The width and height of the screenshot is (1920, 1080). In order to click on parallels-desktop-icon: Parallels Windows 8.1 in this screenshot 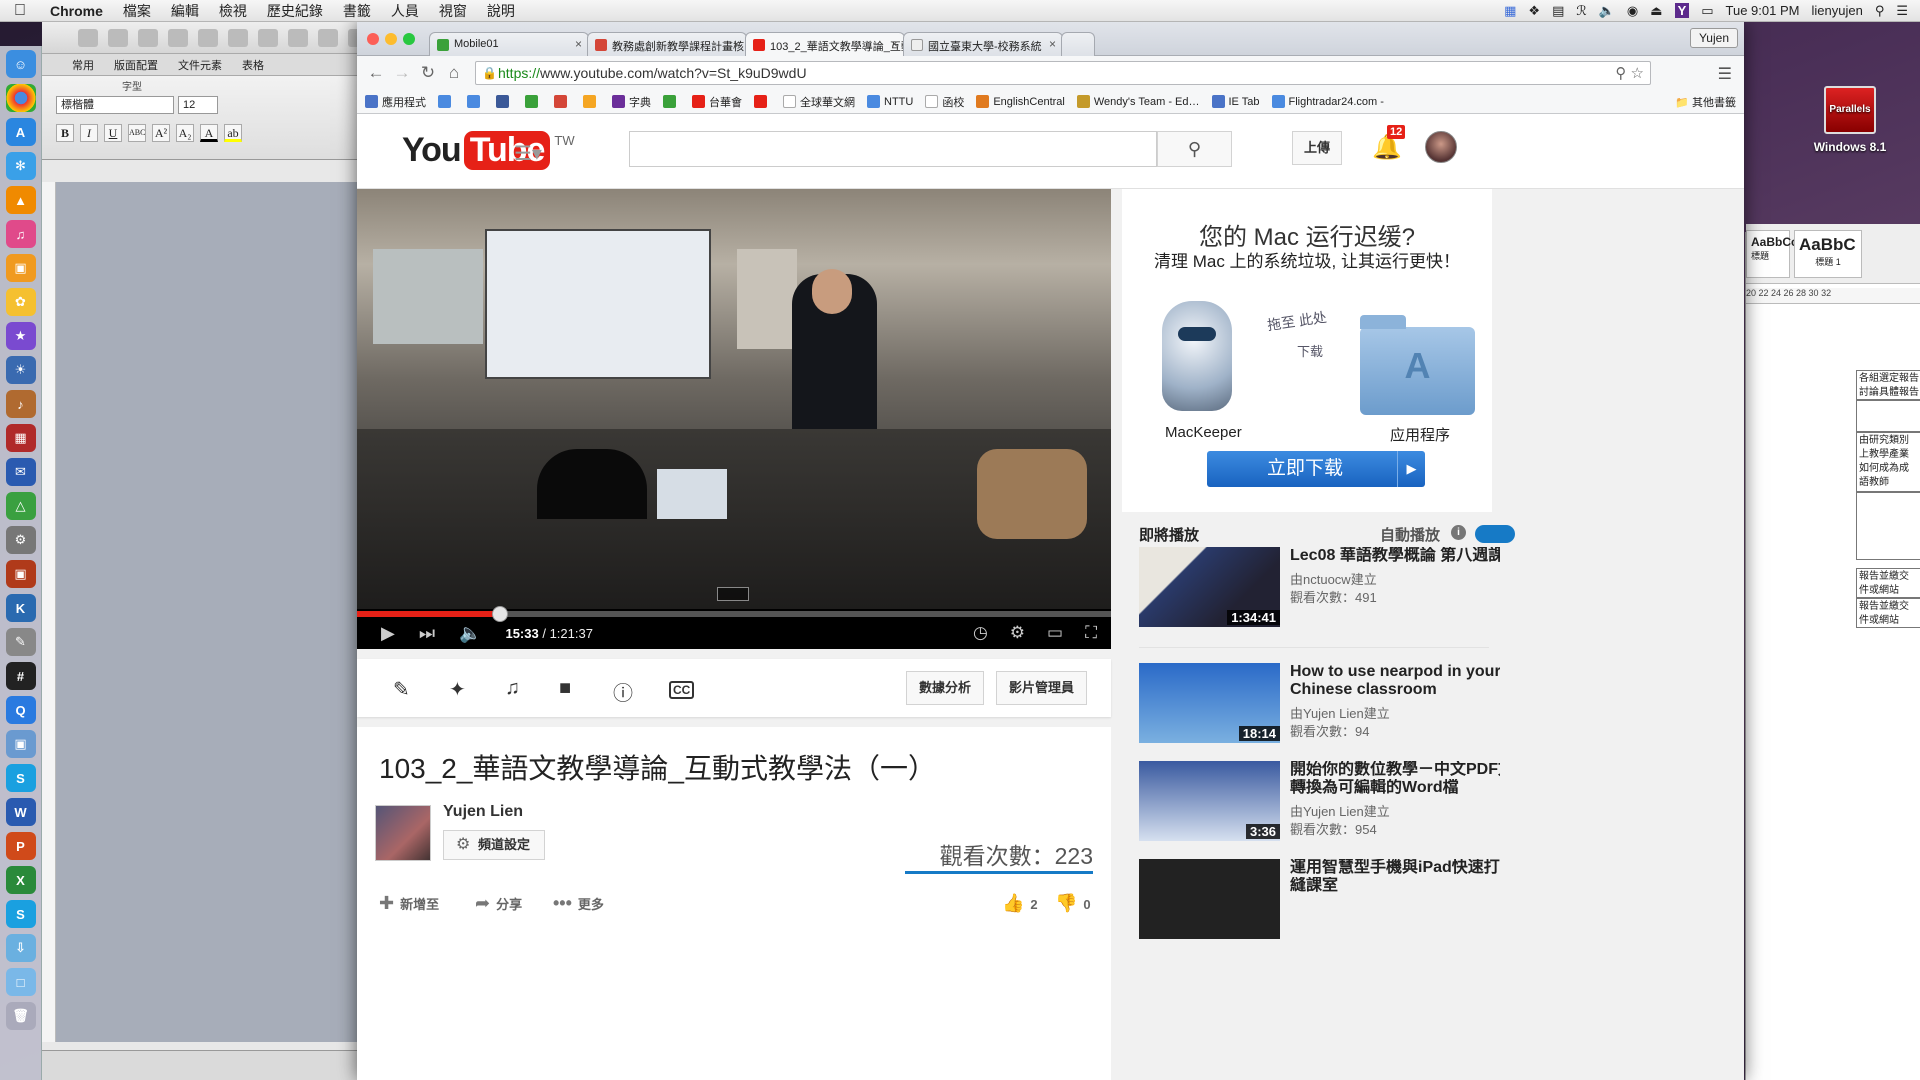, I will do `click(1850, 120)`.